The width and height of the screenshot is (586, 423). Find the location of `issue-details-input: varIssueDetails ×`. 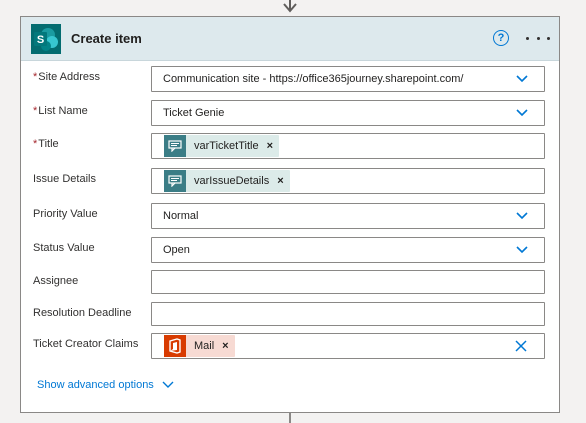

issue-details-input: varIssueDetails × is located at coordinates (348, 181).